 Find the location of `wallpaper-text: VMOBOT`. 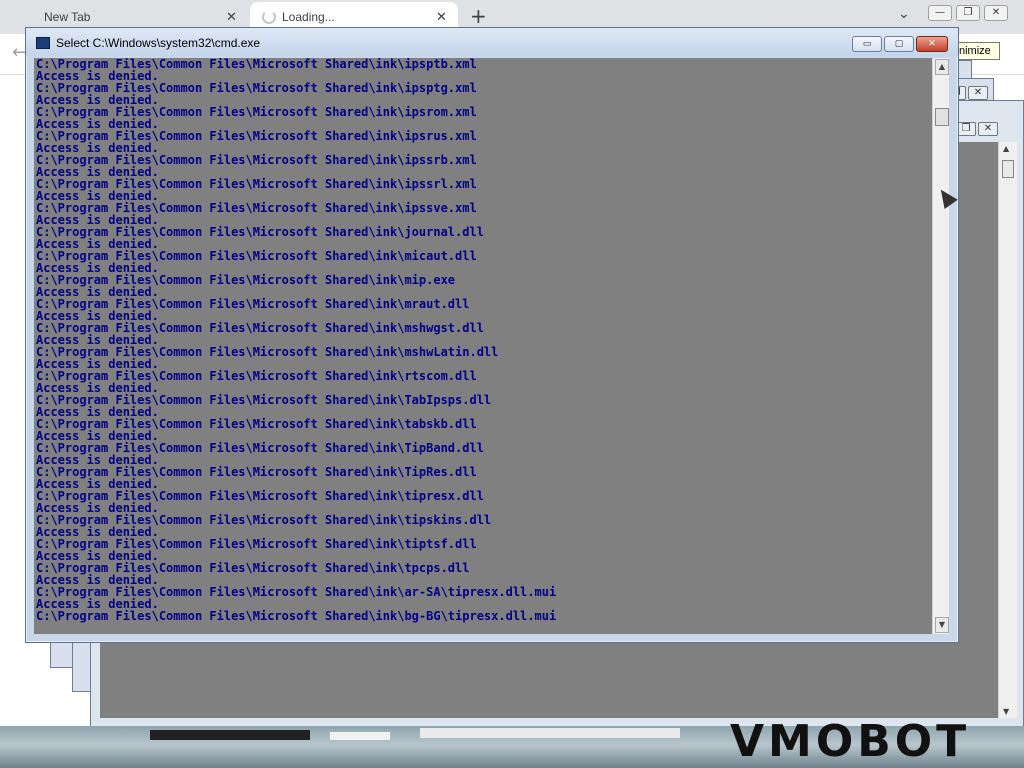

wallpaper-text: VMOBOT is located at coordinates (850, 741).